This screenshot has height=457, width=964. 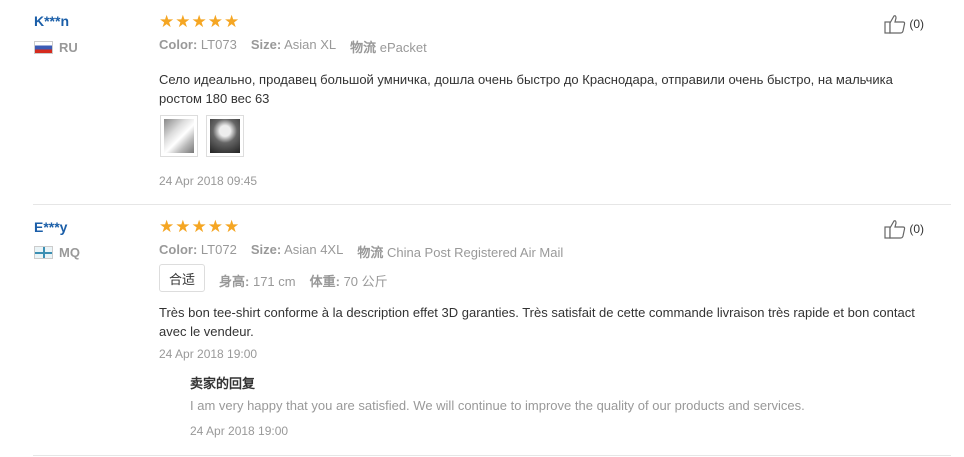 I want to click on weight-info: 体重: 70 公斤, so click(x=349, y=280).